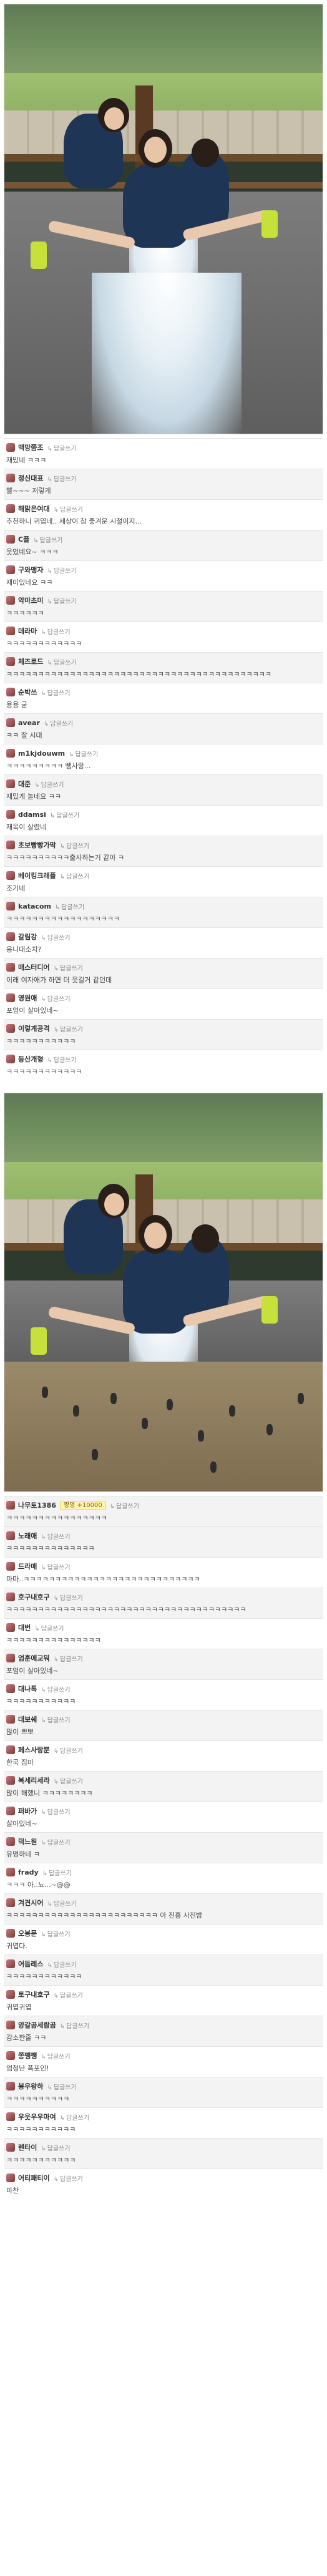  I want to click on comment-nickname: 페스사랑뿐, so click(34, 1750).